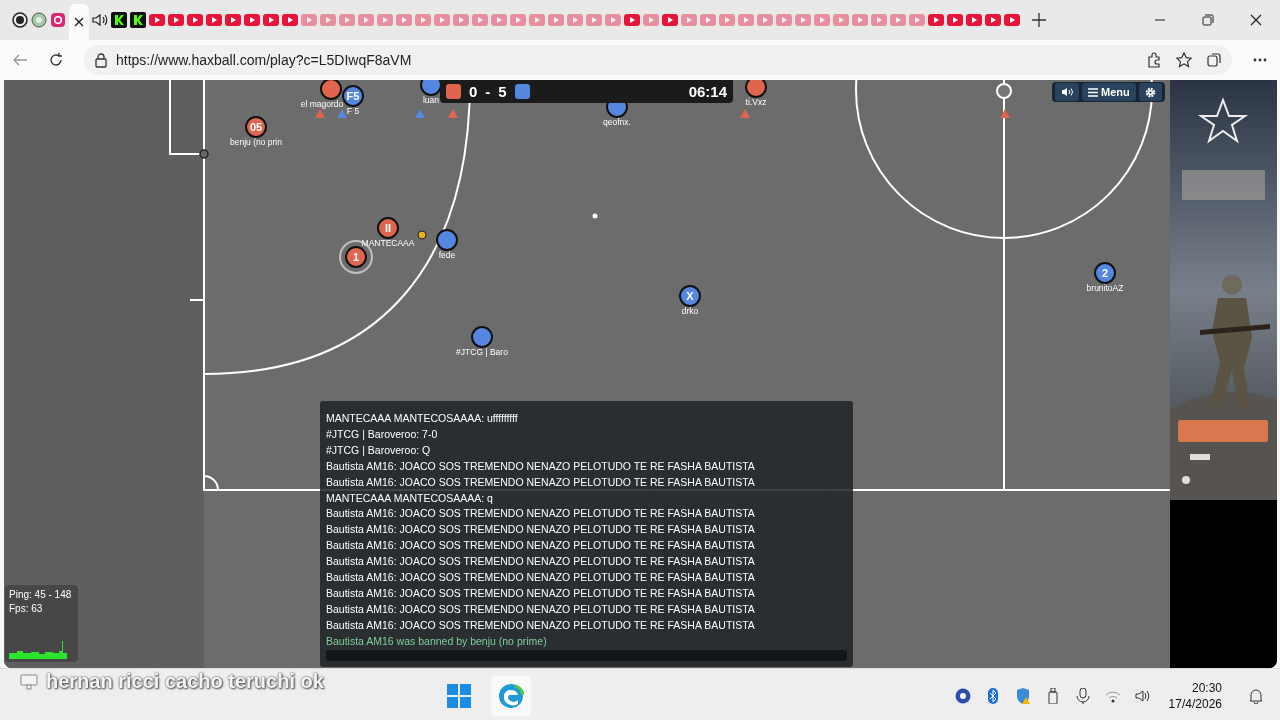 This screenshot has height=720, width=1280. I want to click on player-name: F 5, so click(353, 111).